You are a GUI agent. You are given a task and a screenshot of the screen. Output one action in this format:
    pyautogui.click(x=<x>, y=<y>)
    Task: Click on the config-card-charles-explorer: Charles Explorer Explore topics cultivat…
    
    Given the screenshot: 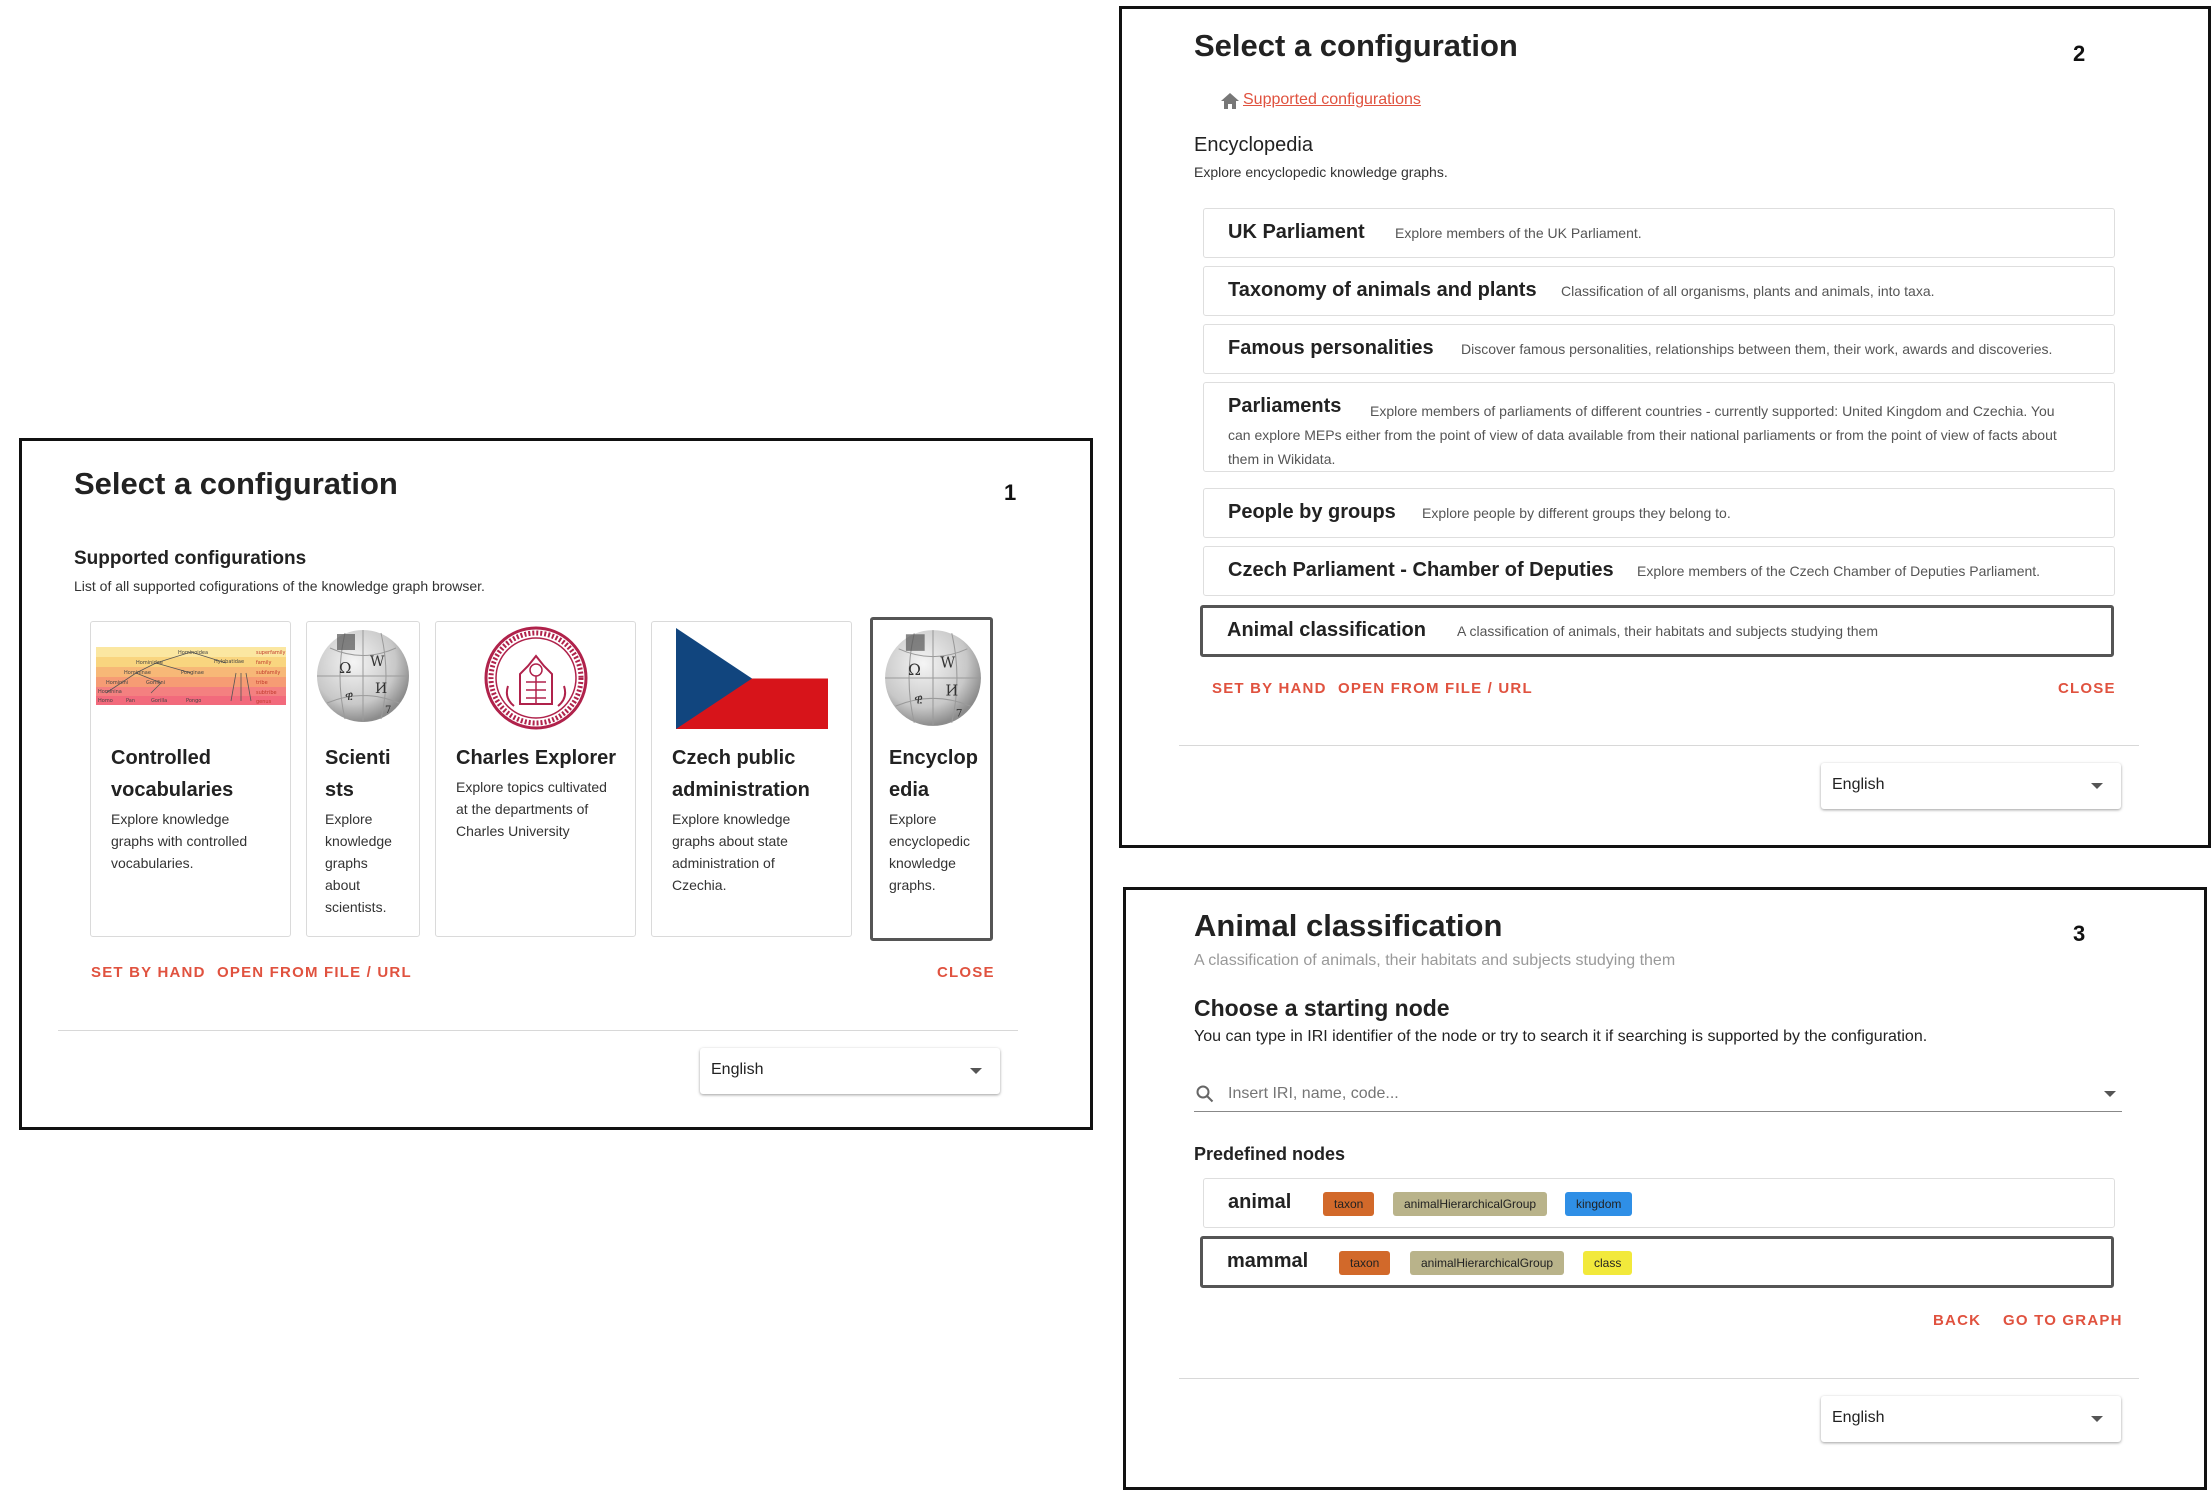 What is the action you would take?
    pyautogui.click(x=535, y=779)
    